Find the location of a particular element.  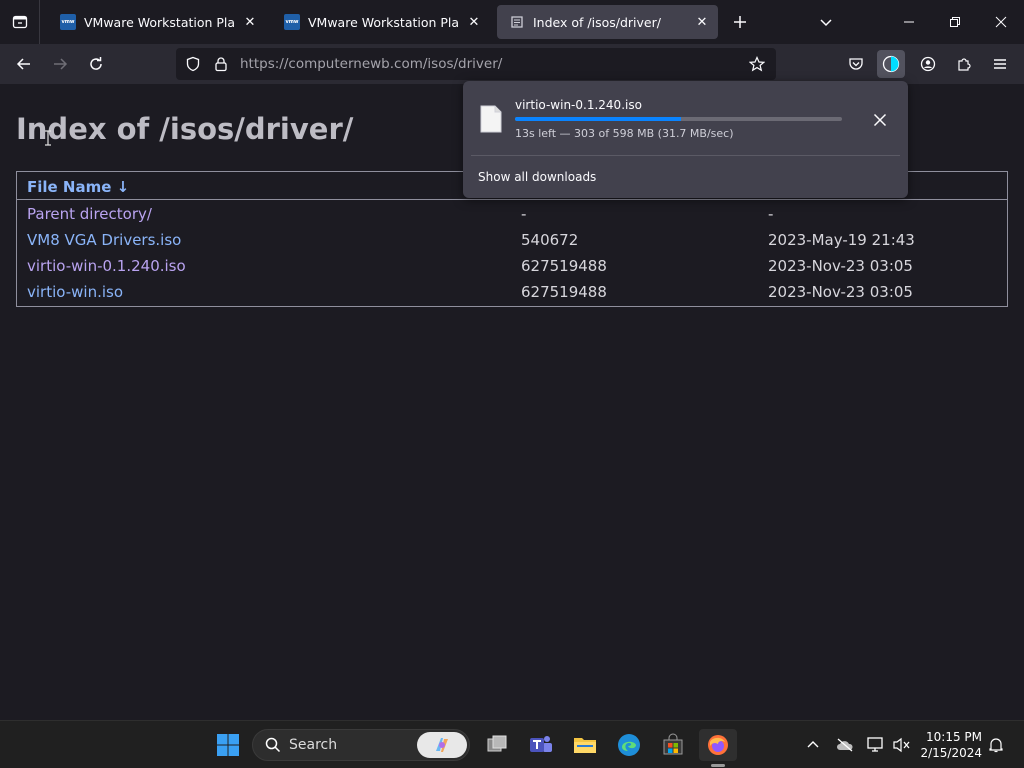

show-hidden-icons-button is located at coordinates (813, 745).